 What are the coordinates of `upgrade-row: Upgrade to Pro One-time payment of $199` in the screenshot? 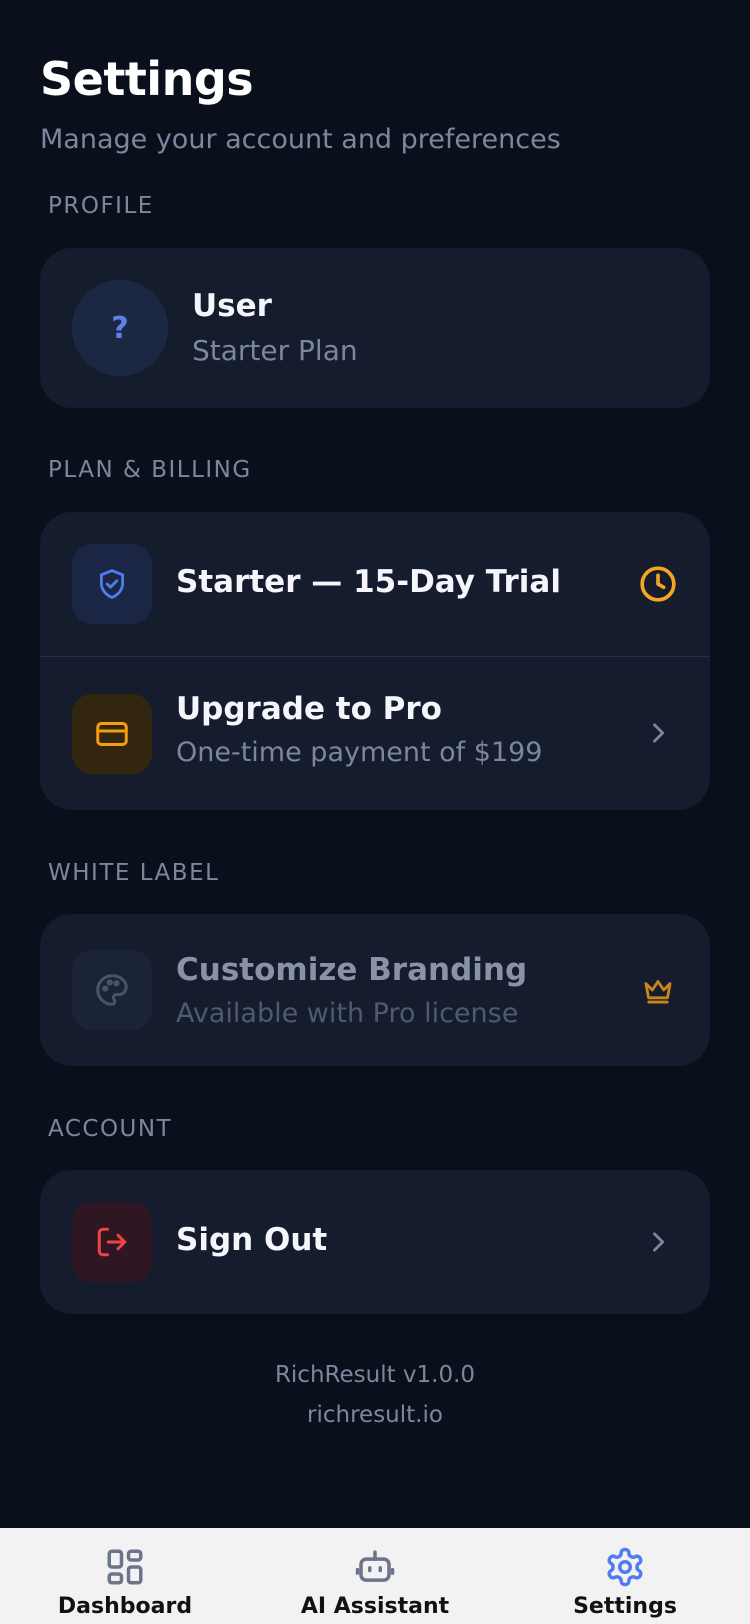 It's located at (375, 733).